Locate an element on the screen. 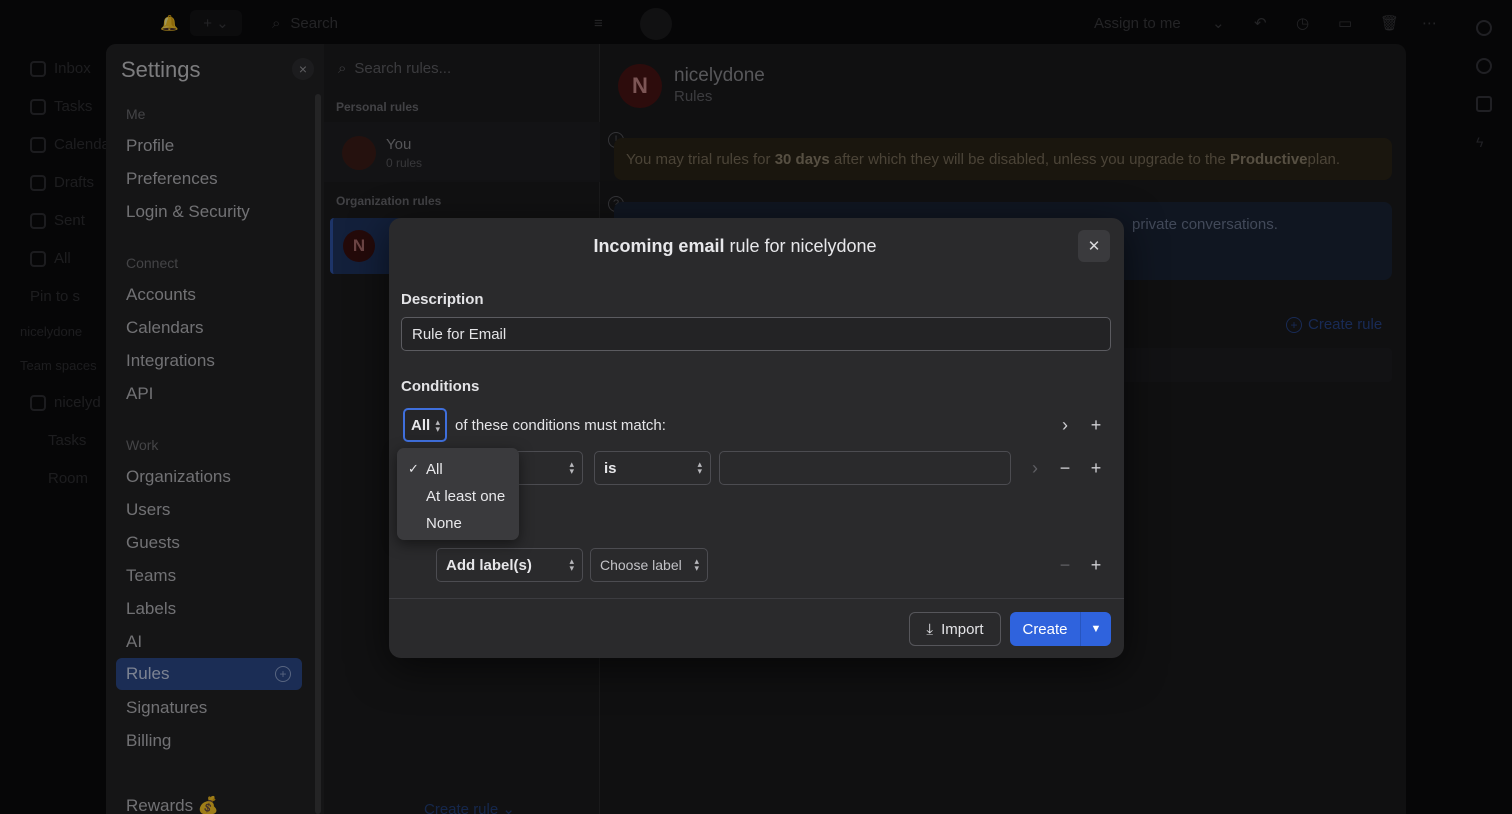 The width and height of the screenshot is (1512, 814). match-mode-dropdown: ✓ All At least one None is located at coordinates (458, 494).